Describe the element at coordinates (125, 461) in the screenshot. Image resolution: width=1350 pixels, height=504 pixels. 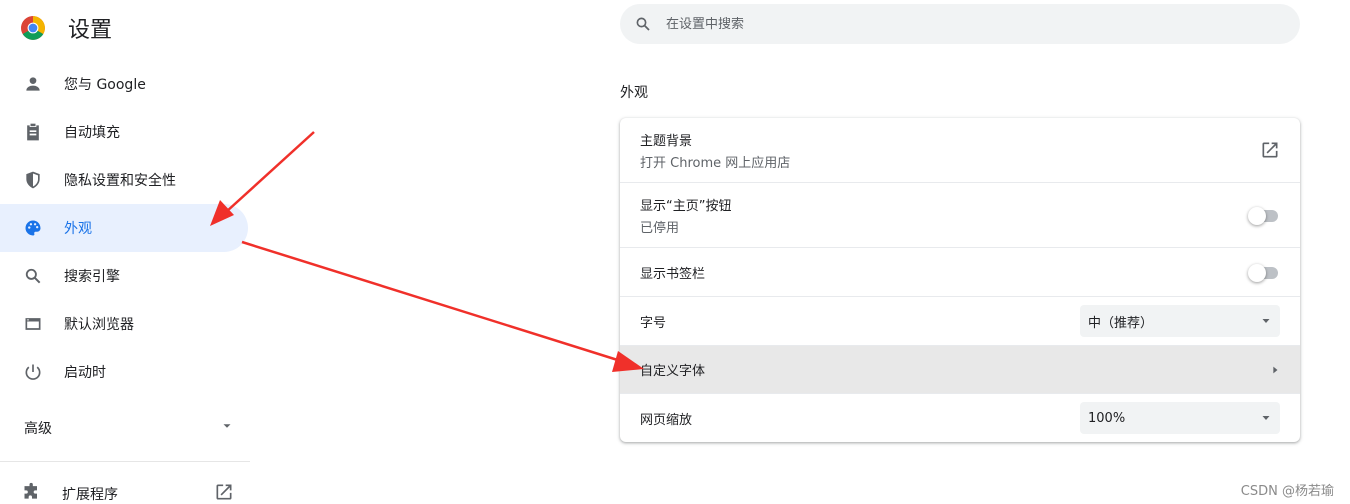
I see `sidebar-divider` at that location.